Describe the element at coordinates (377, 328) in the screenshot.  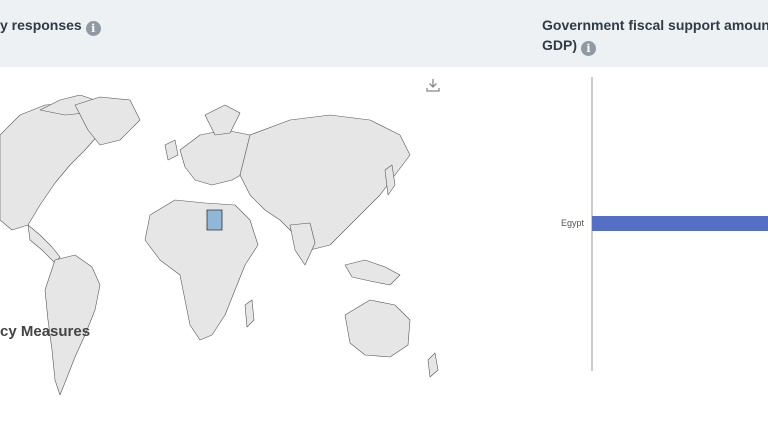
I see `australia-shape` at that location.